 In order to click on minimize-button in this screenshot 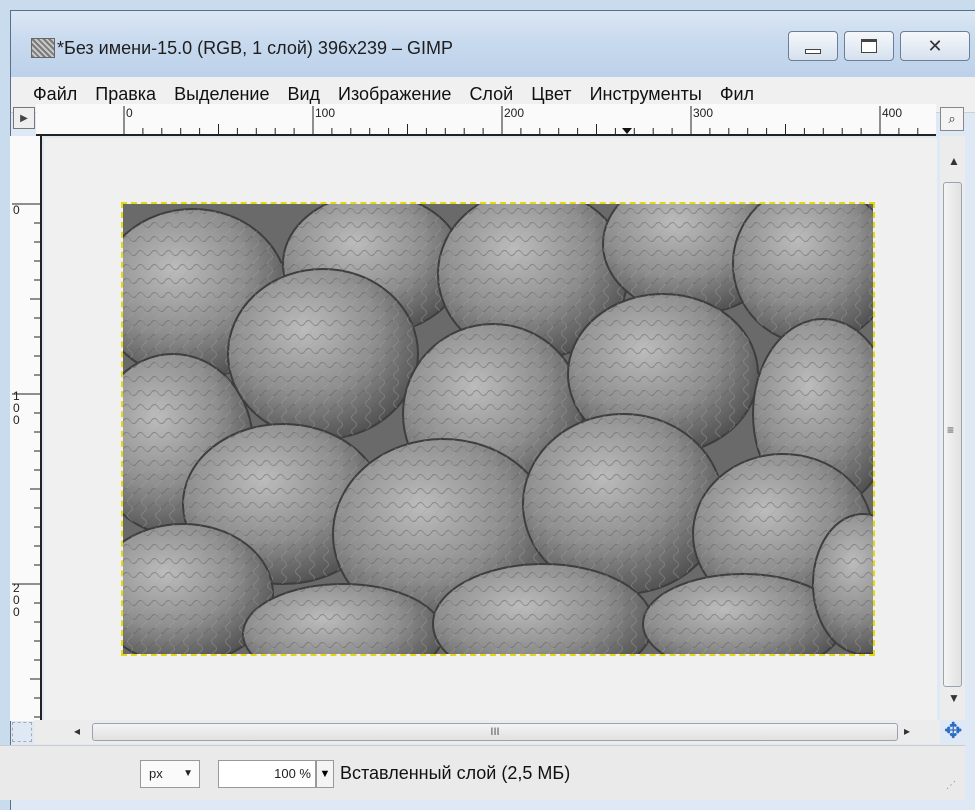, I will do `click(813, 46)`.